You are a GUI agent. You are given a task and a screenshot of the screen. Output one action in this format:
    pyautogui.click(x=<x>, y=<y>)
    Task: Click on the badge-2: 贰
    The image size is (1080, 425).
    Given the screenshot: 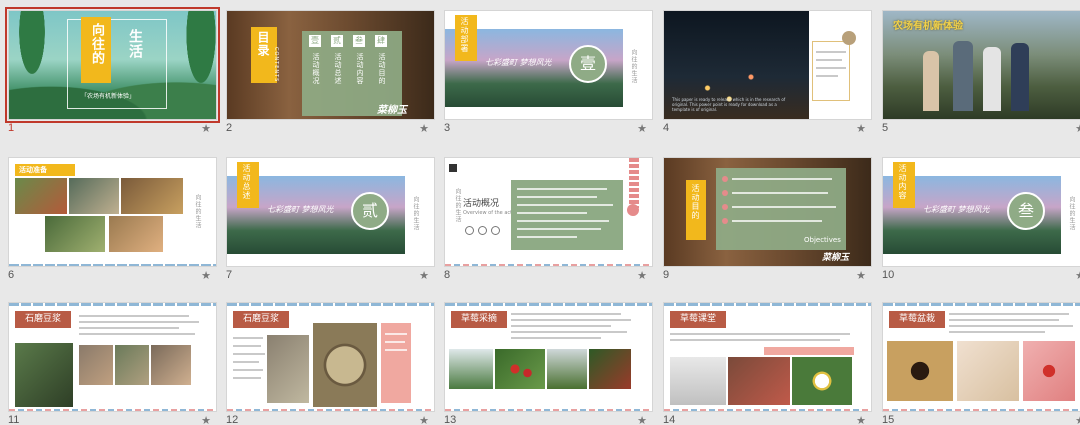 What is the action you would take?
    pyautogui.click(x=337, y=41)
    